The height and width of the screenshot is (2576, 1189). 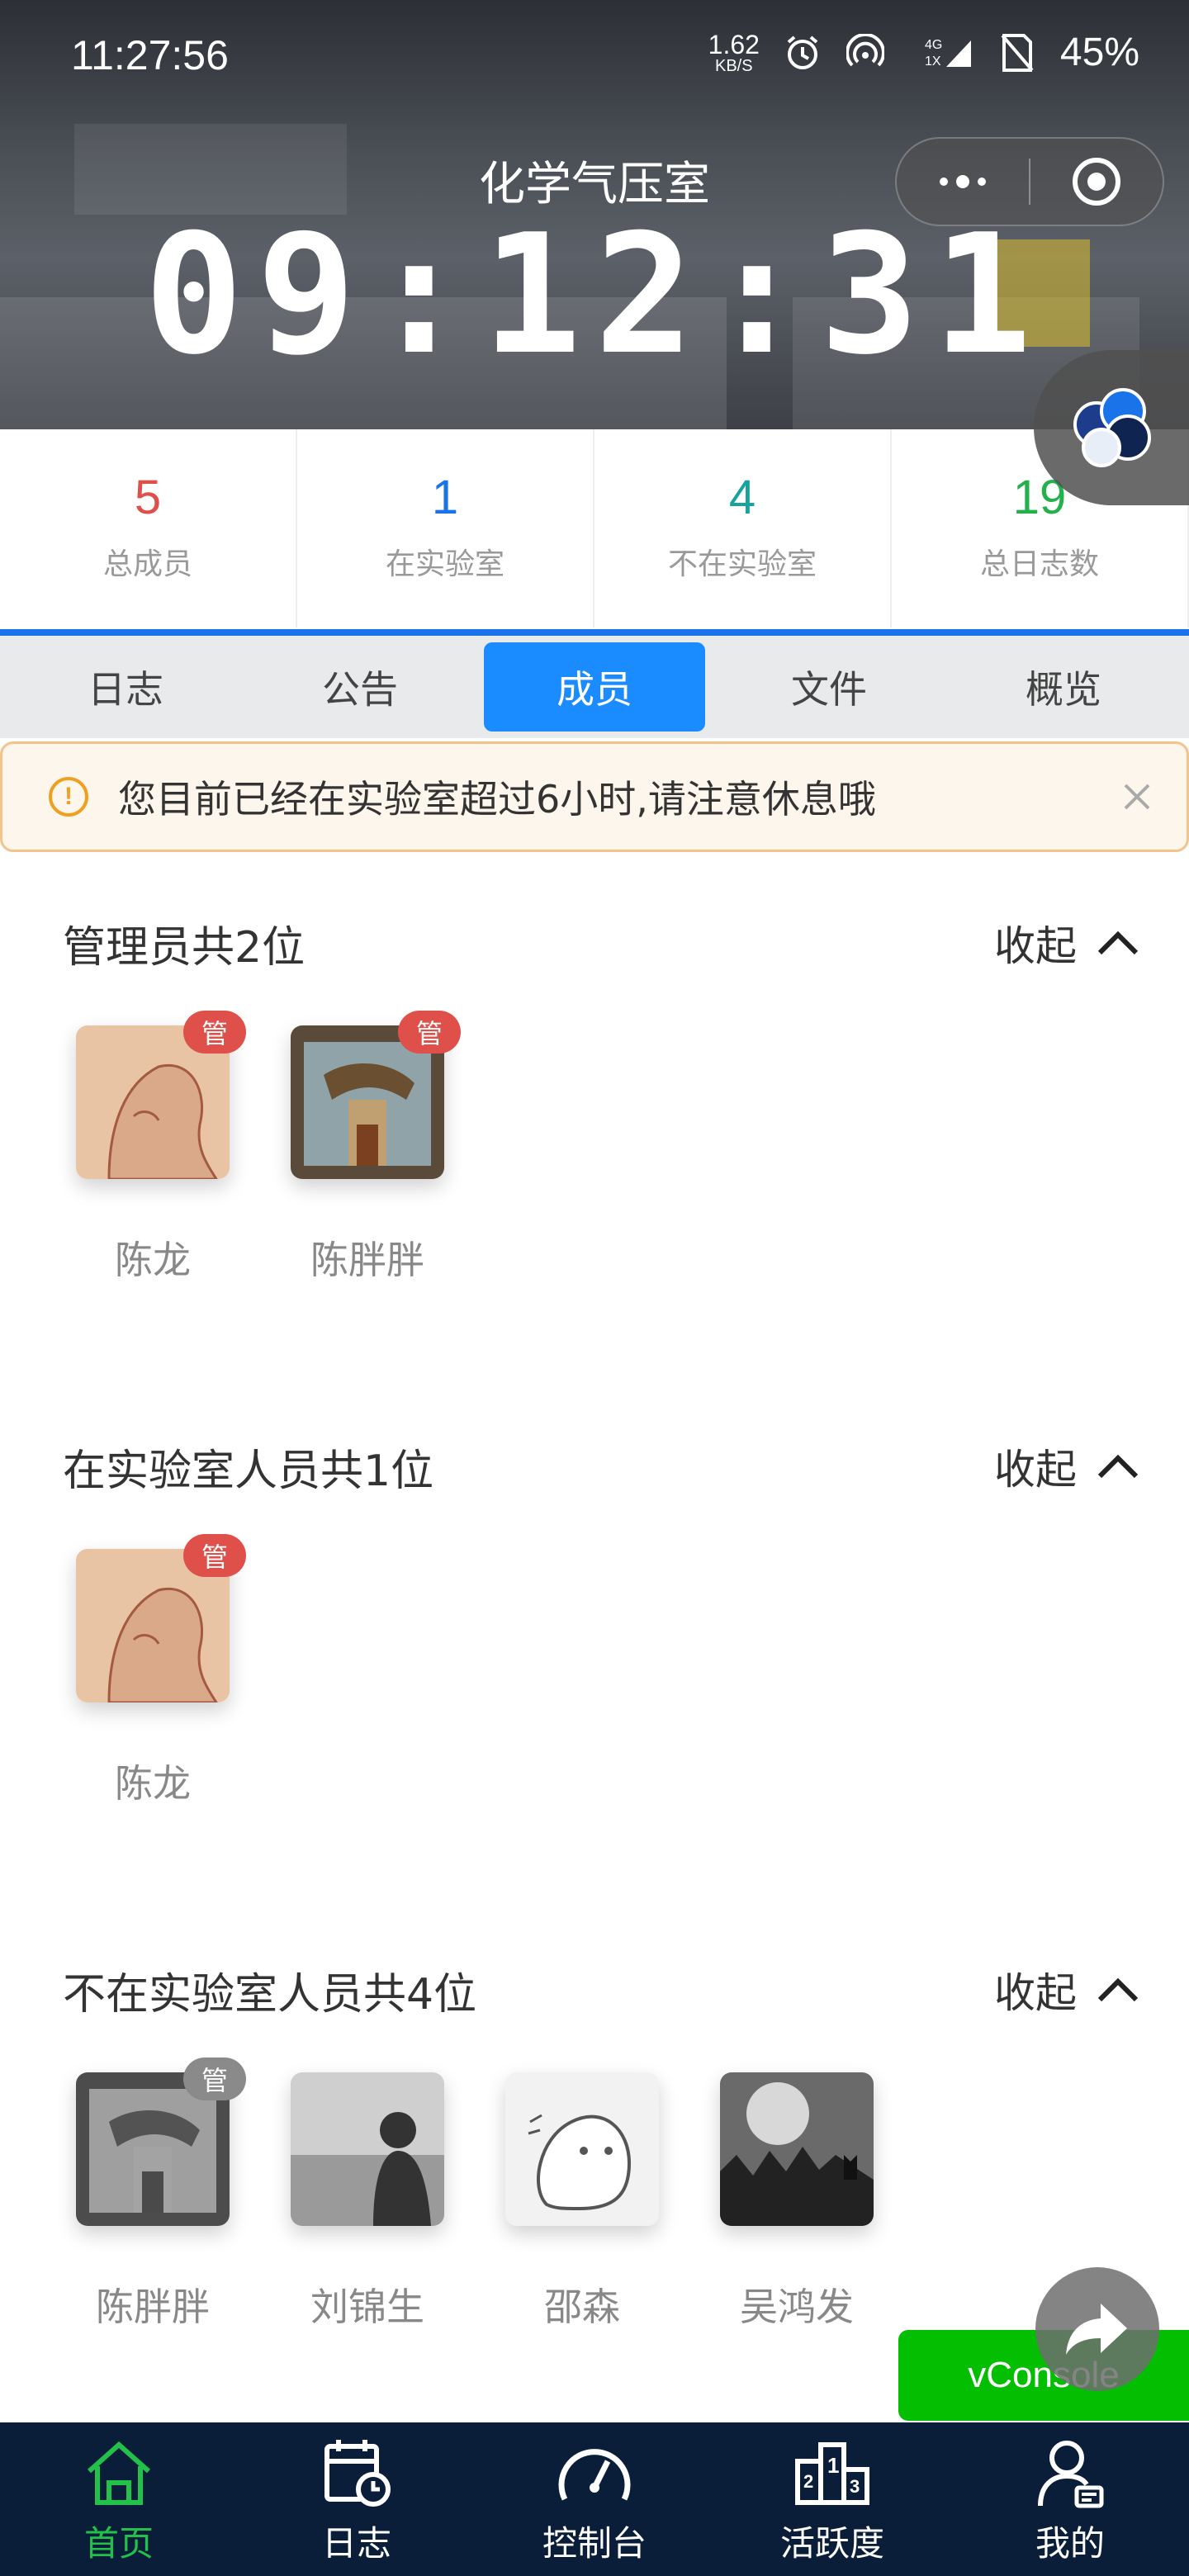 What do you see at coordinates (1017, 53) in the screenshot?
I see `no-sim-icon` at bounding box center [1017, 53].